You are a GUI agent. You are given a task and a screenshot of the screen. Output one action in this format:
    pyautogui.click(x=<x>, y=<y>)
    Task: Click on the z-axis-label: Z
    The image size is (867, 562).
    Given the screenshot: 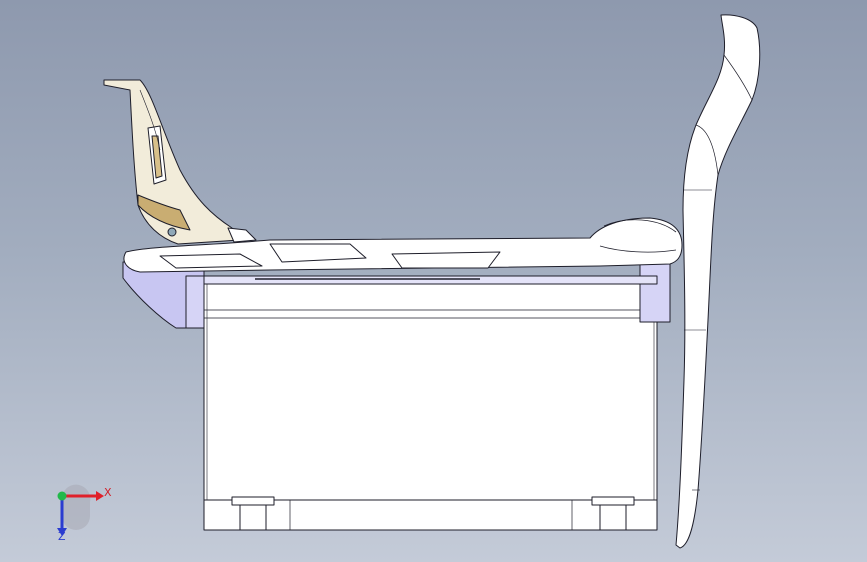 What is the action you would take?
    pyautogui.click(x=62, y=536)
    